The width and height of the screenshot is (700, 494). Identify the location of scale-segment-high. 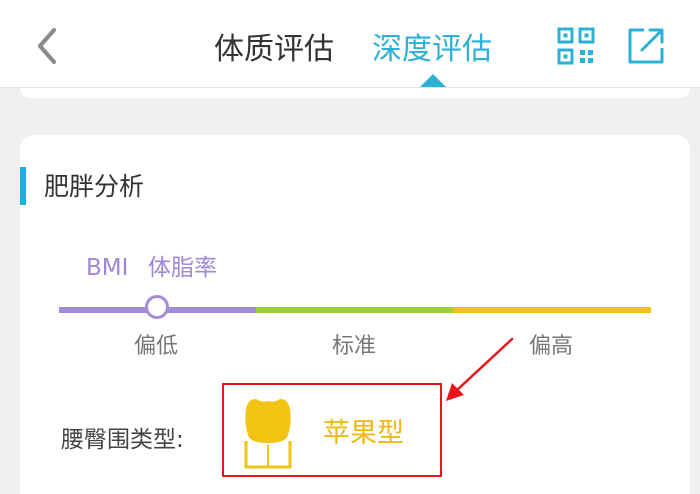
(552, 310).